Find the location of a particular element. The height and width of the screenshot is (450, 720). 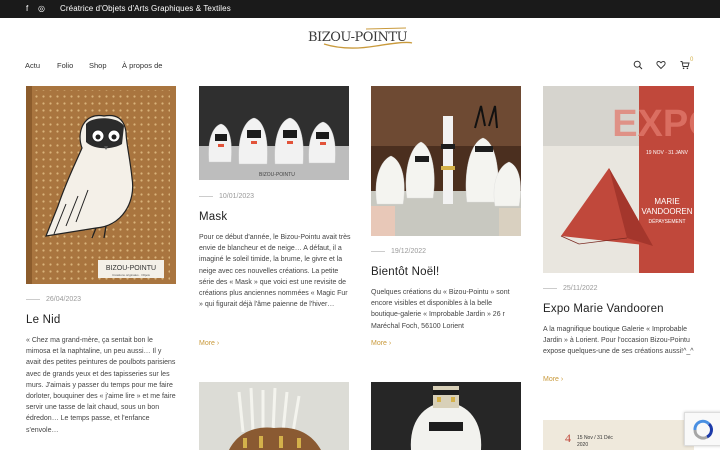

post-image-row2-b is located at coordinates (446, 416).